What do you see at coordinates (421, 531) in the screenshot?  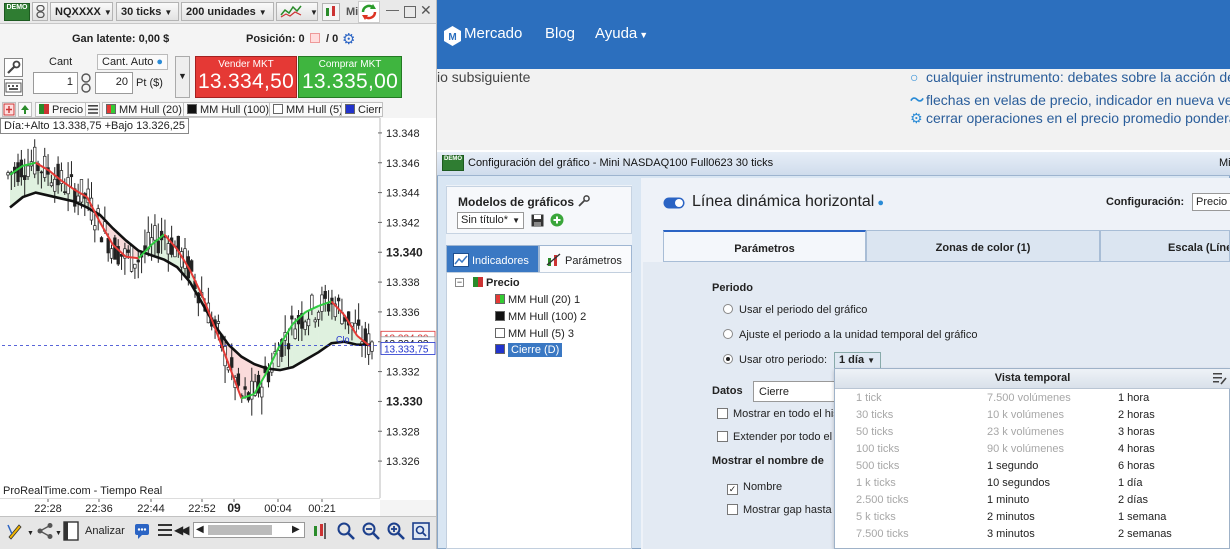 I see `reset-zoom-icon` at bounding box center [421, 531].